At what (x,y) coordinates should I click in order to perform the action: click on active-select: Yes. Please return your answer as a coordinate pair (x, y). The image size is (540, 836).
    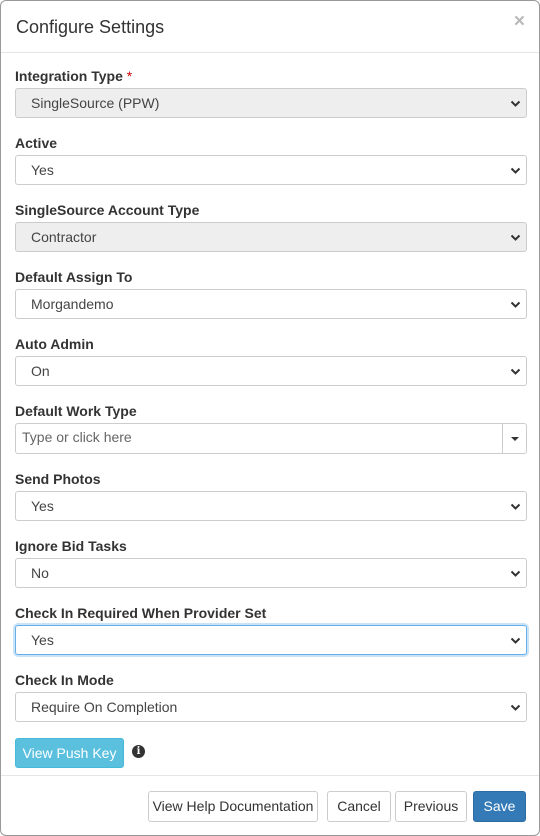
    Looking at the image, I should click on (271, 170).